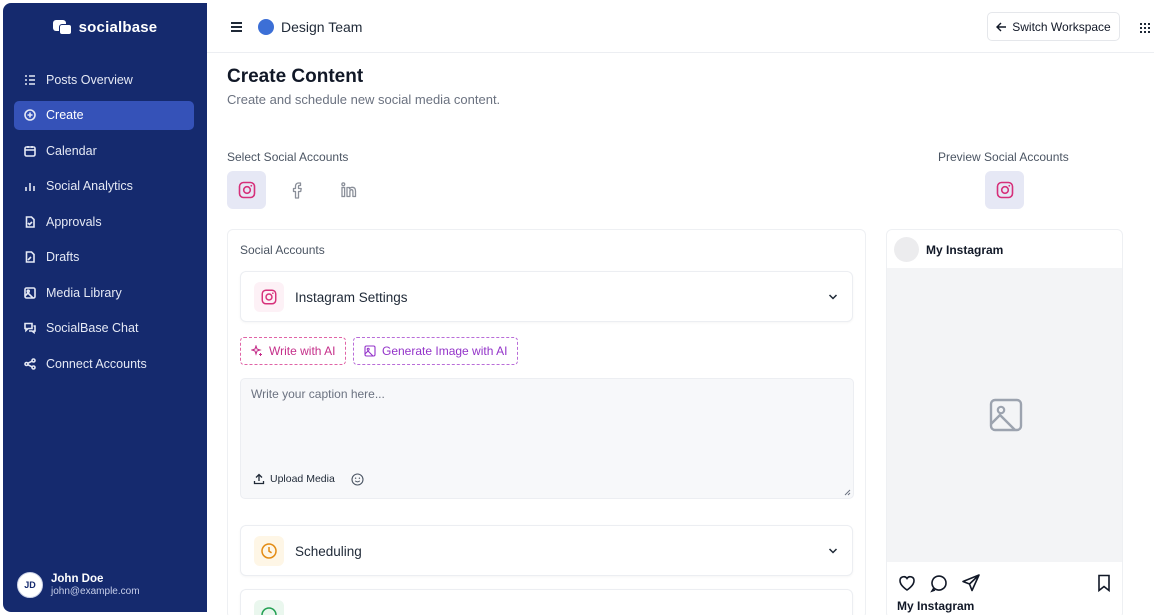  I want to click on comment-icon, so click(939, 583).